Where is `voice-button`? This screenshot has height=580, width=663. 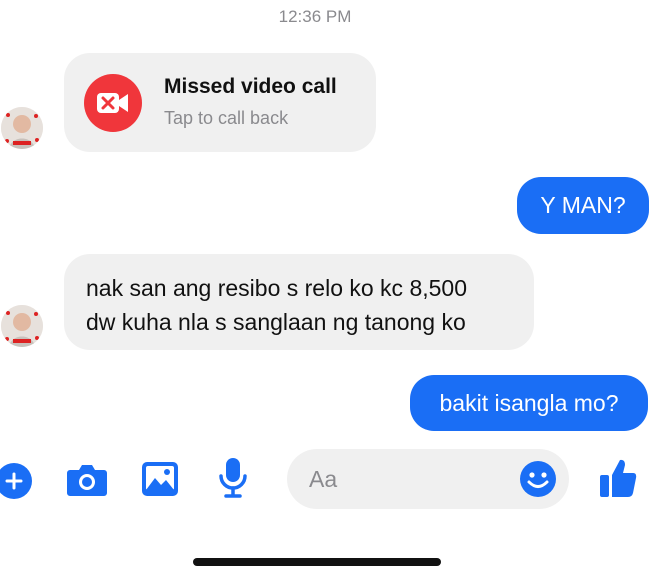
voice-button is located at coordinates (233, 478).